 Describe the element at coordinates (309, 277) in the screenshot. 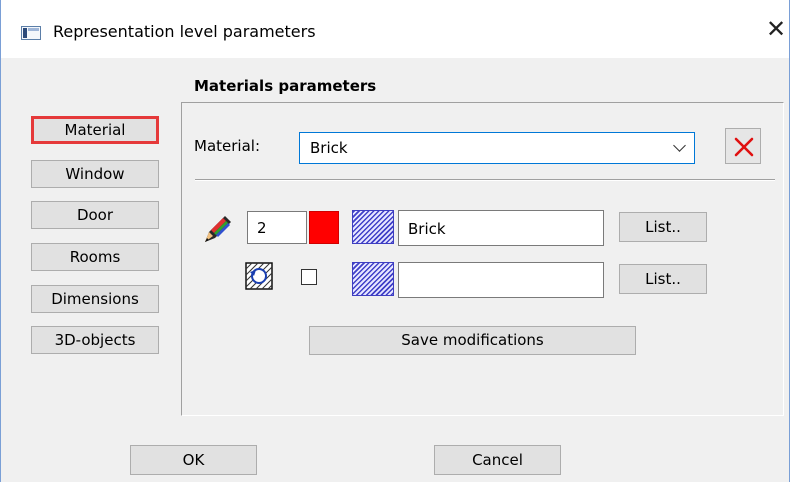

I see `fill-checkbox` at that location.